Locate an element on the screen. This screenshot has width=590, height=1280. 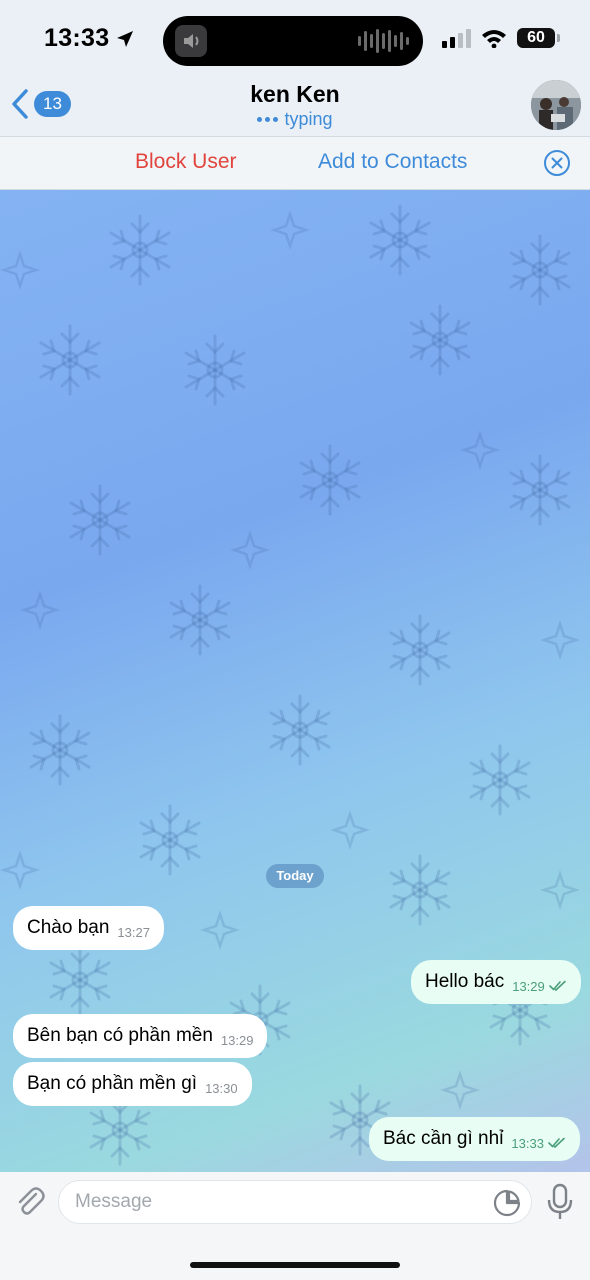
message-input-field is located at coordinates (295, 1202).